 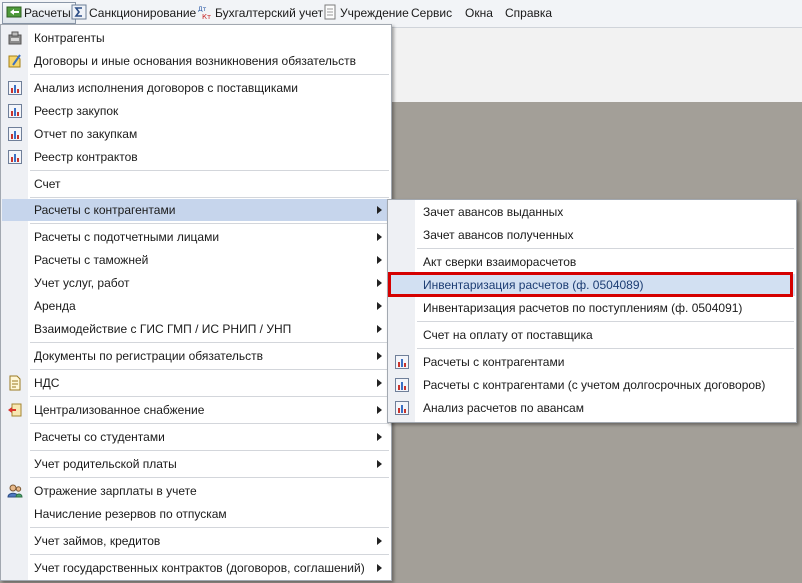 I want to click on menu-item-label: Учет услуг, работ, so click(x=82, y=283).